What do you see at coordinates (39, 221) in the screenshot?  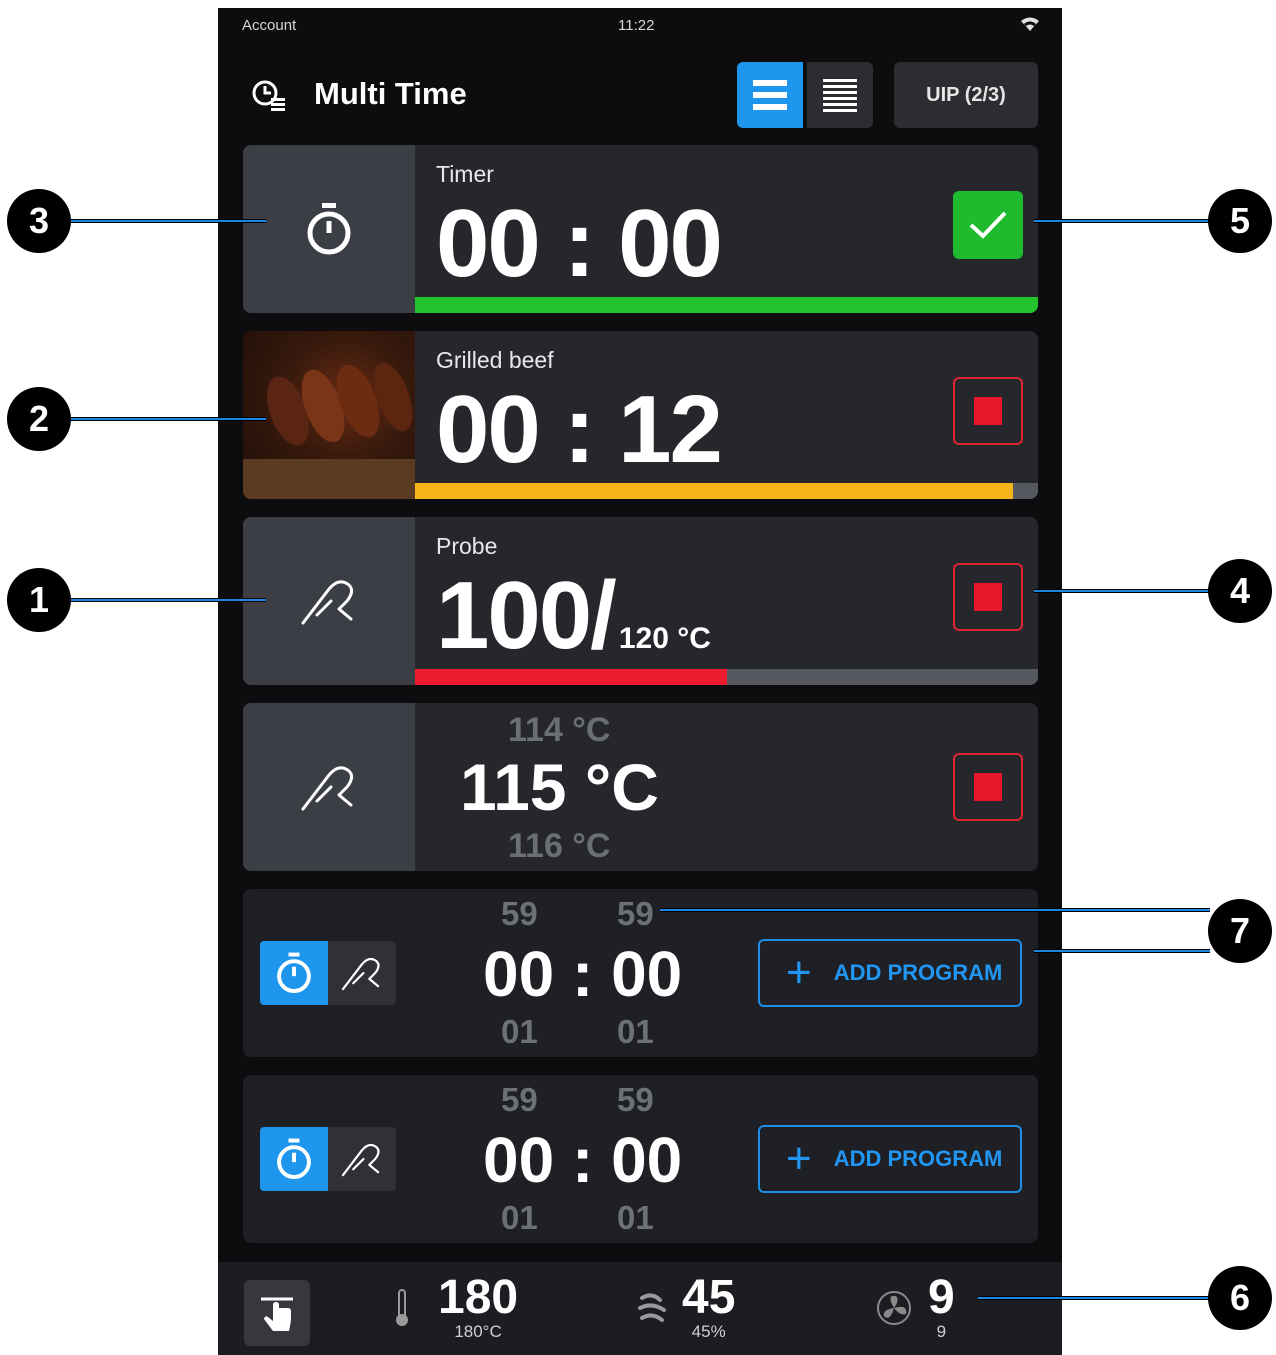 I see `callout-3: 3` at bounding box center [39, 221].